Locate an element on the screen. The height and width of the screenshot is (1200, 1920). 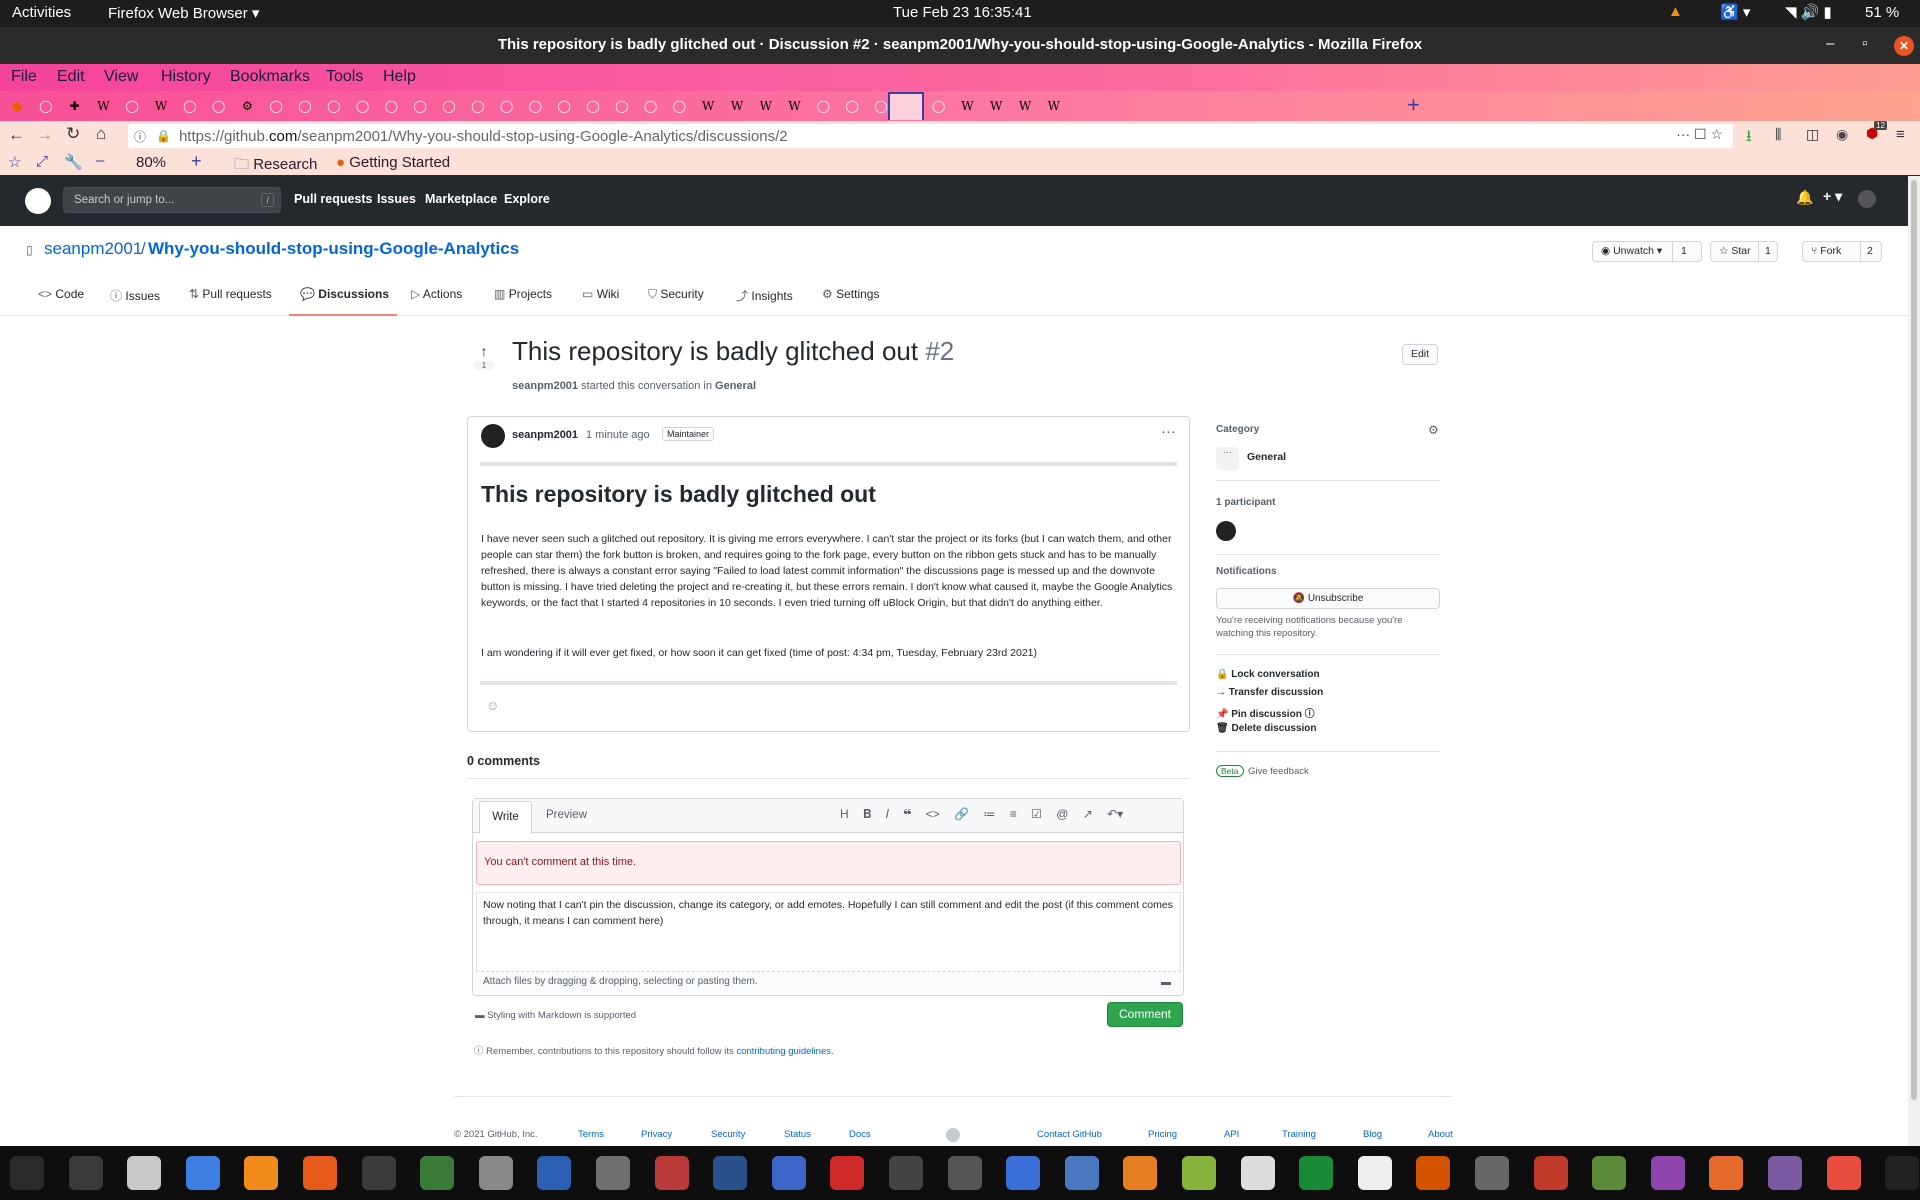
menu-help: Help is located at coordinates (399, 77).